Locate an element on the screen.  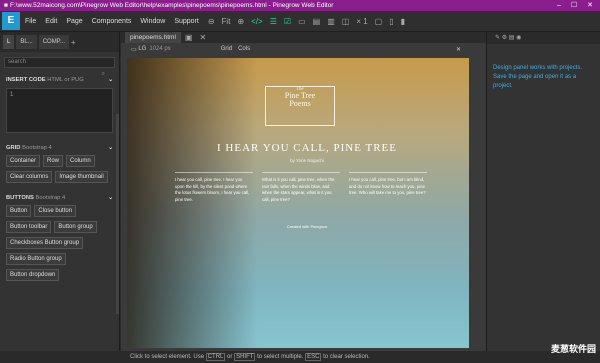
menu-window: Window is located at coordinates (152, 21).